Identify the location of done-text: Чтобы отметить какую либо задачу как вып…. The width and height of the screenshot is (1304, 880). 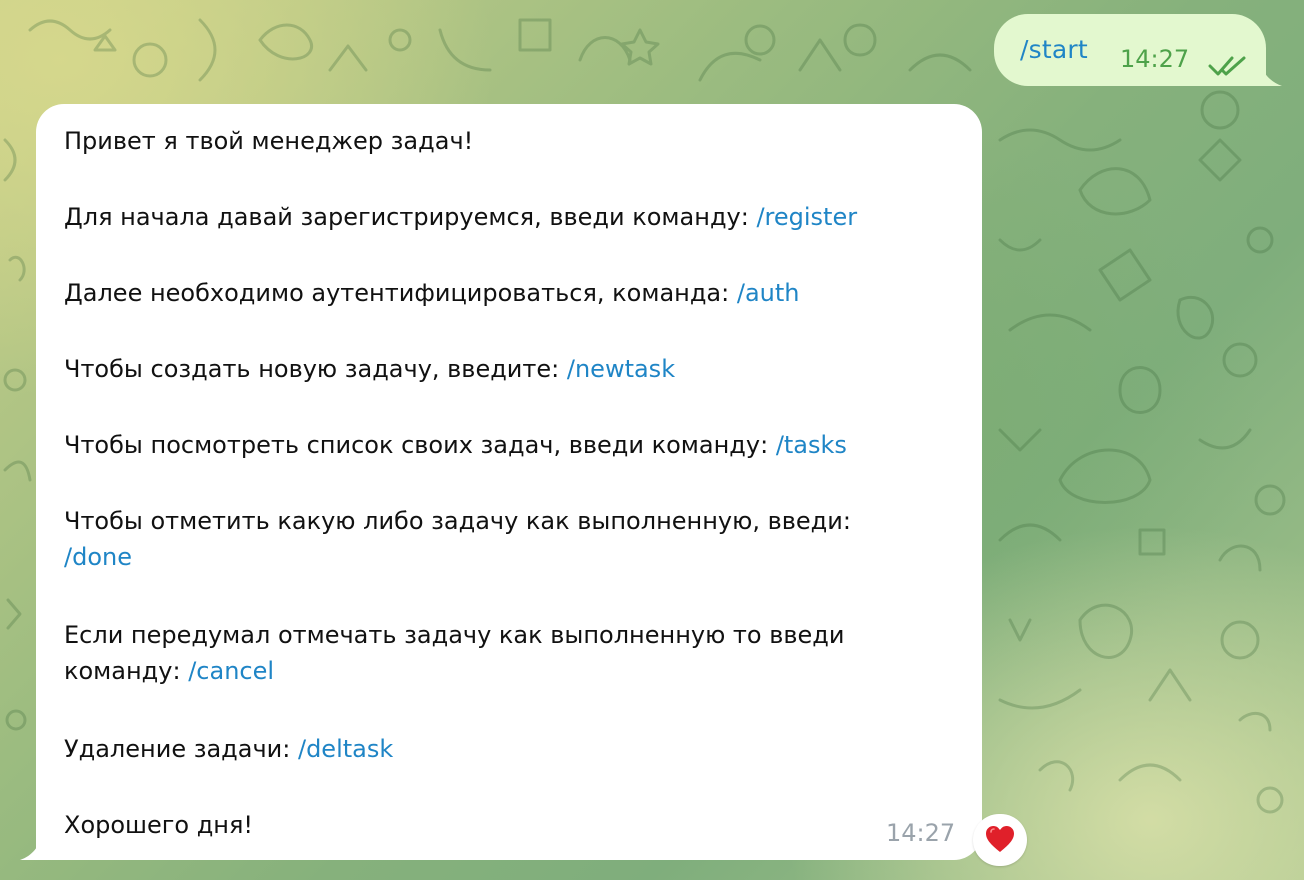
(457, 521).